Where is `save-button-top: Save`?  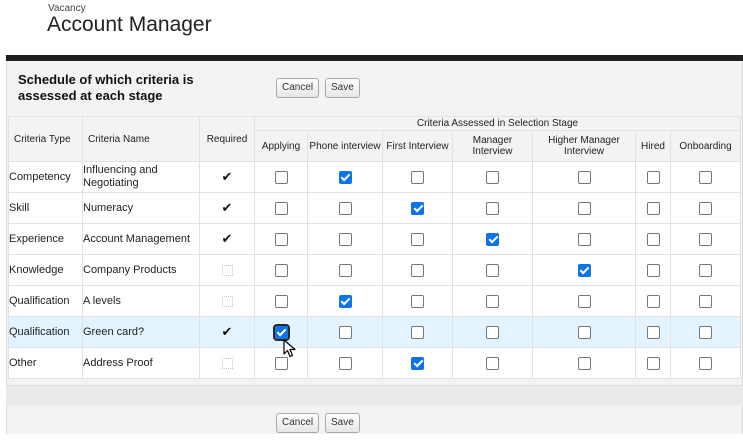
save-button-top: Save is located at coordinates (342, 88).